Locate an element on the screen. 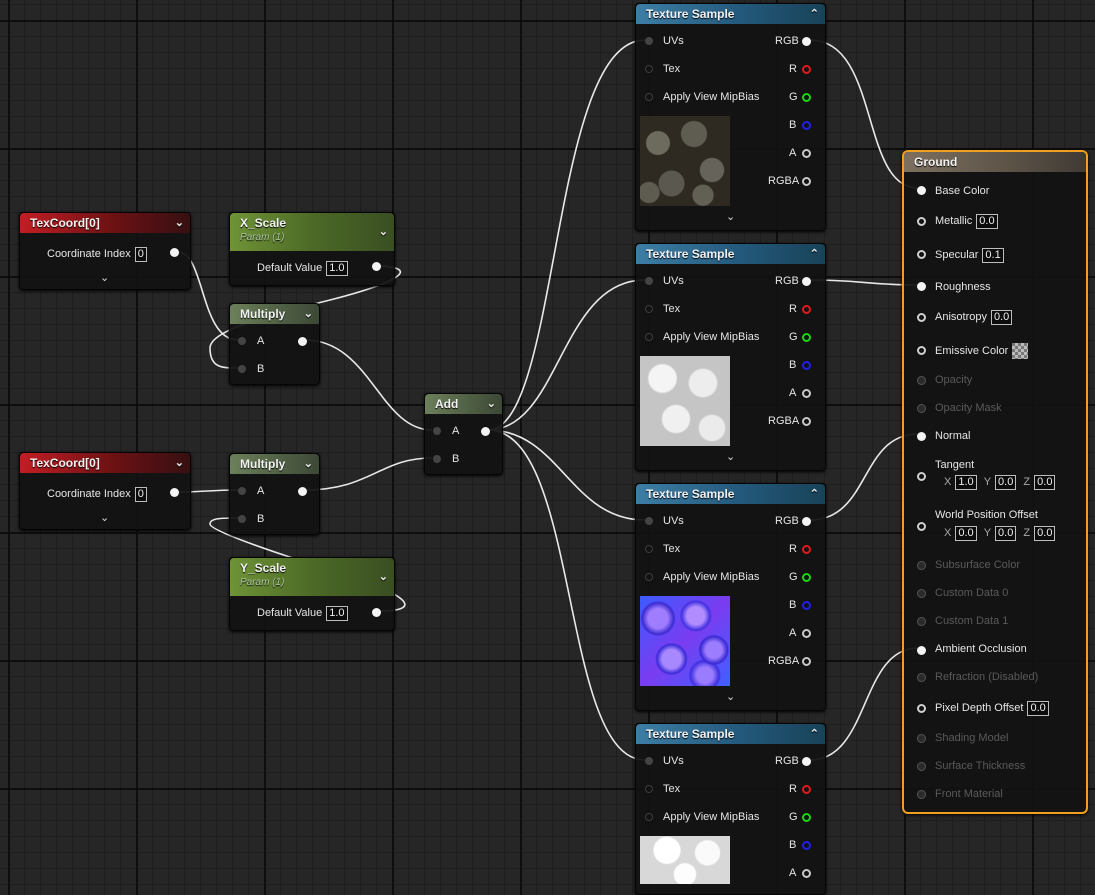  texcoord-node-2: TexCoord[0] ⌄ Coordinate Index 0 ⌄ is located at coordinates (105, 491).